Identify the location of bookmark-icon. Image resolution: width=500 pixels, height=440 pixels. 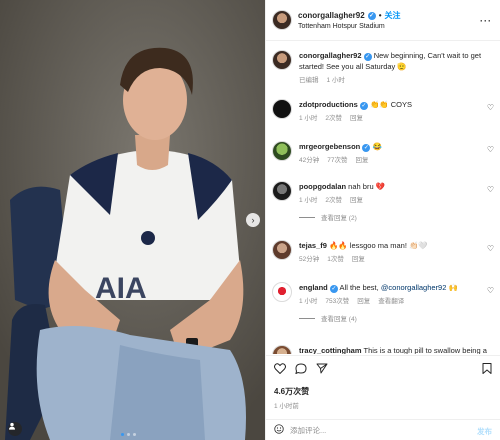
(487, 368).